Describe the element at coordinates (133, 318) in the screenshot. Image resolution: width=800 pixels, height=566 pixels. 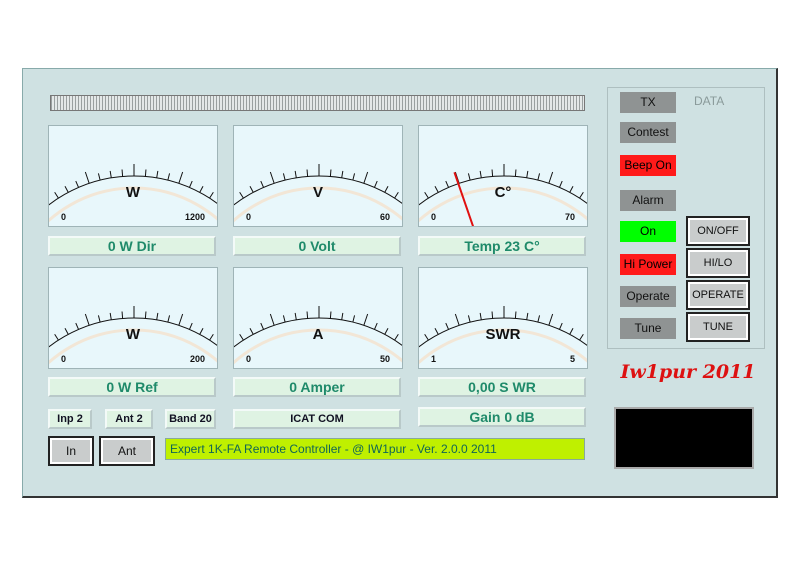
I see `meter-reflected-power: W 0 200` at that location.